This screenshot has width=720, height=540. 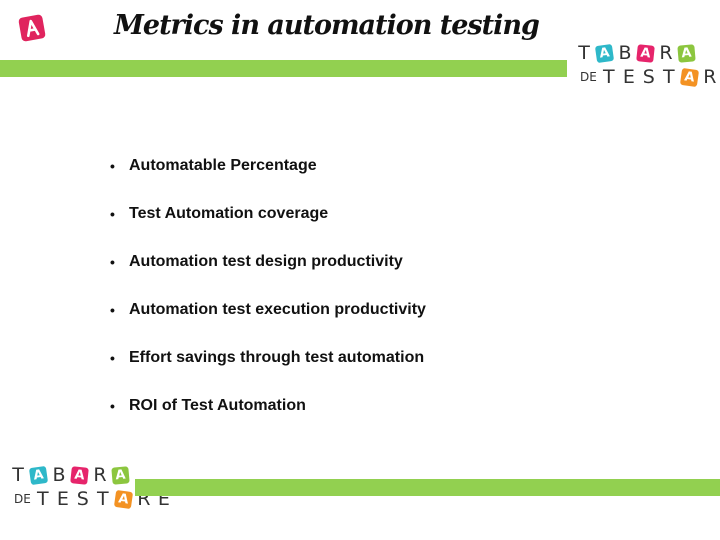 What do you see at coordinates (277, 309) in the screenshot?
I see `bullet-text: Automation test execution productivity` at bounding box center [277, 309].